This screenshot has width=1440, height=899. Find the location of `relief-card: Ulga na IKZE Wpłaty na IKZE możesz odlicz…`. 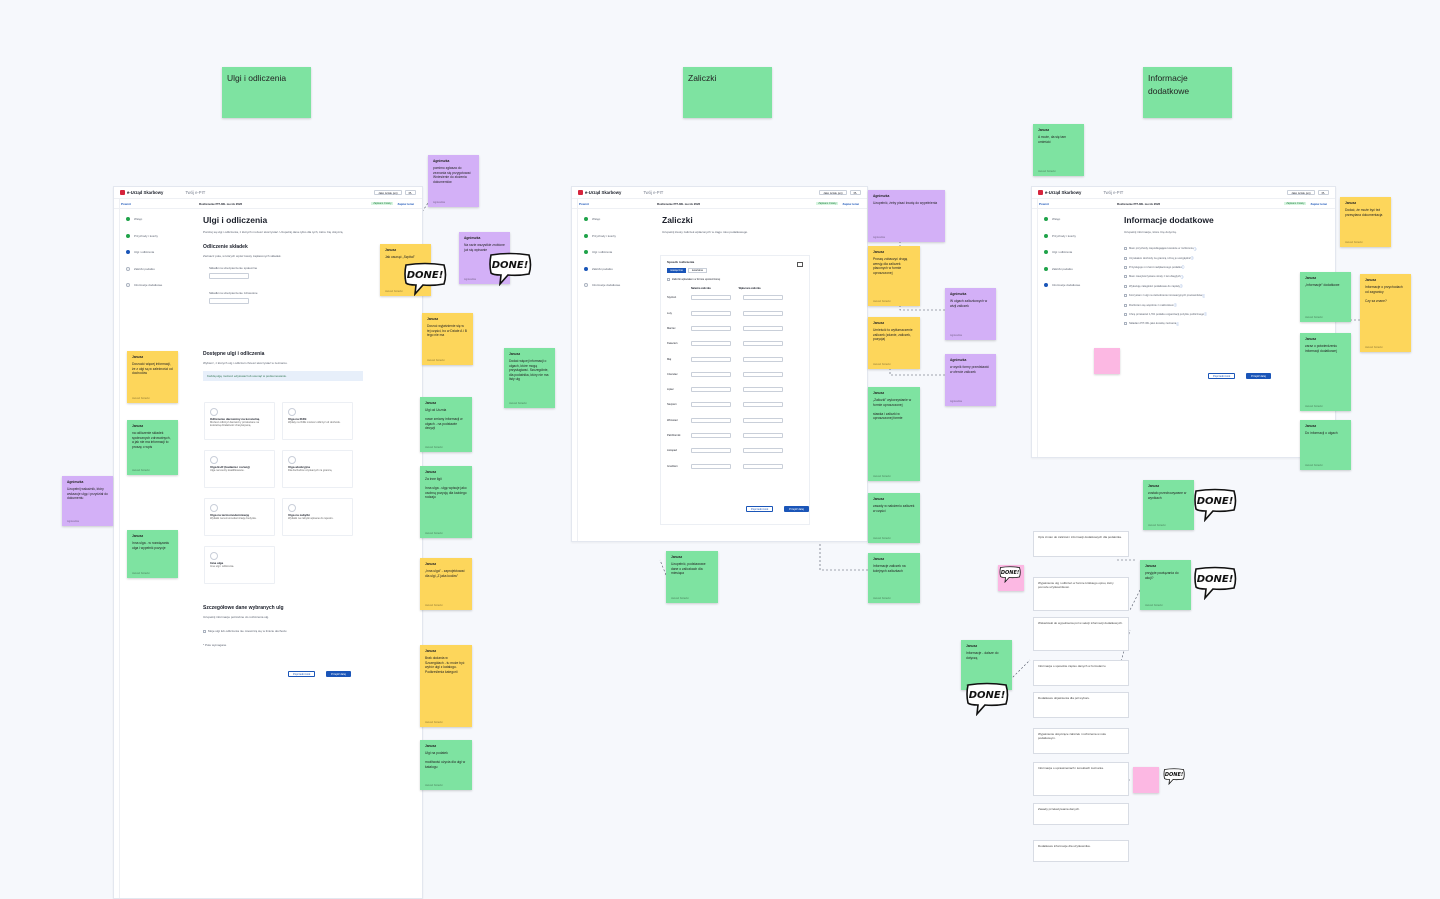

relief-card: Ulga na IKZE Wpłaty na IKZE możesz odlicz… is located at coordinates (317, 421).